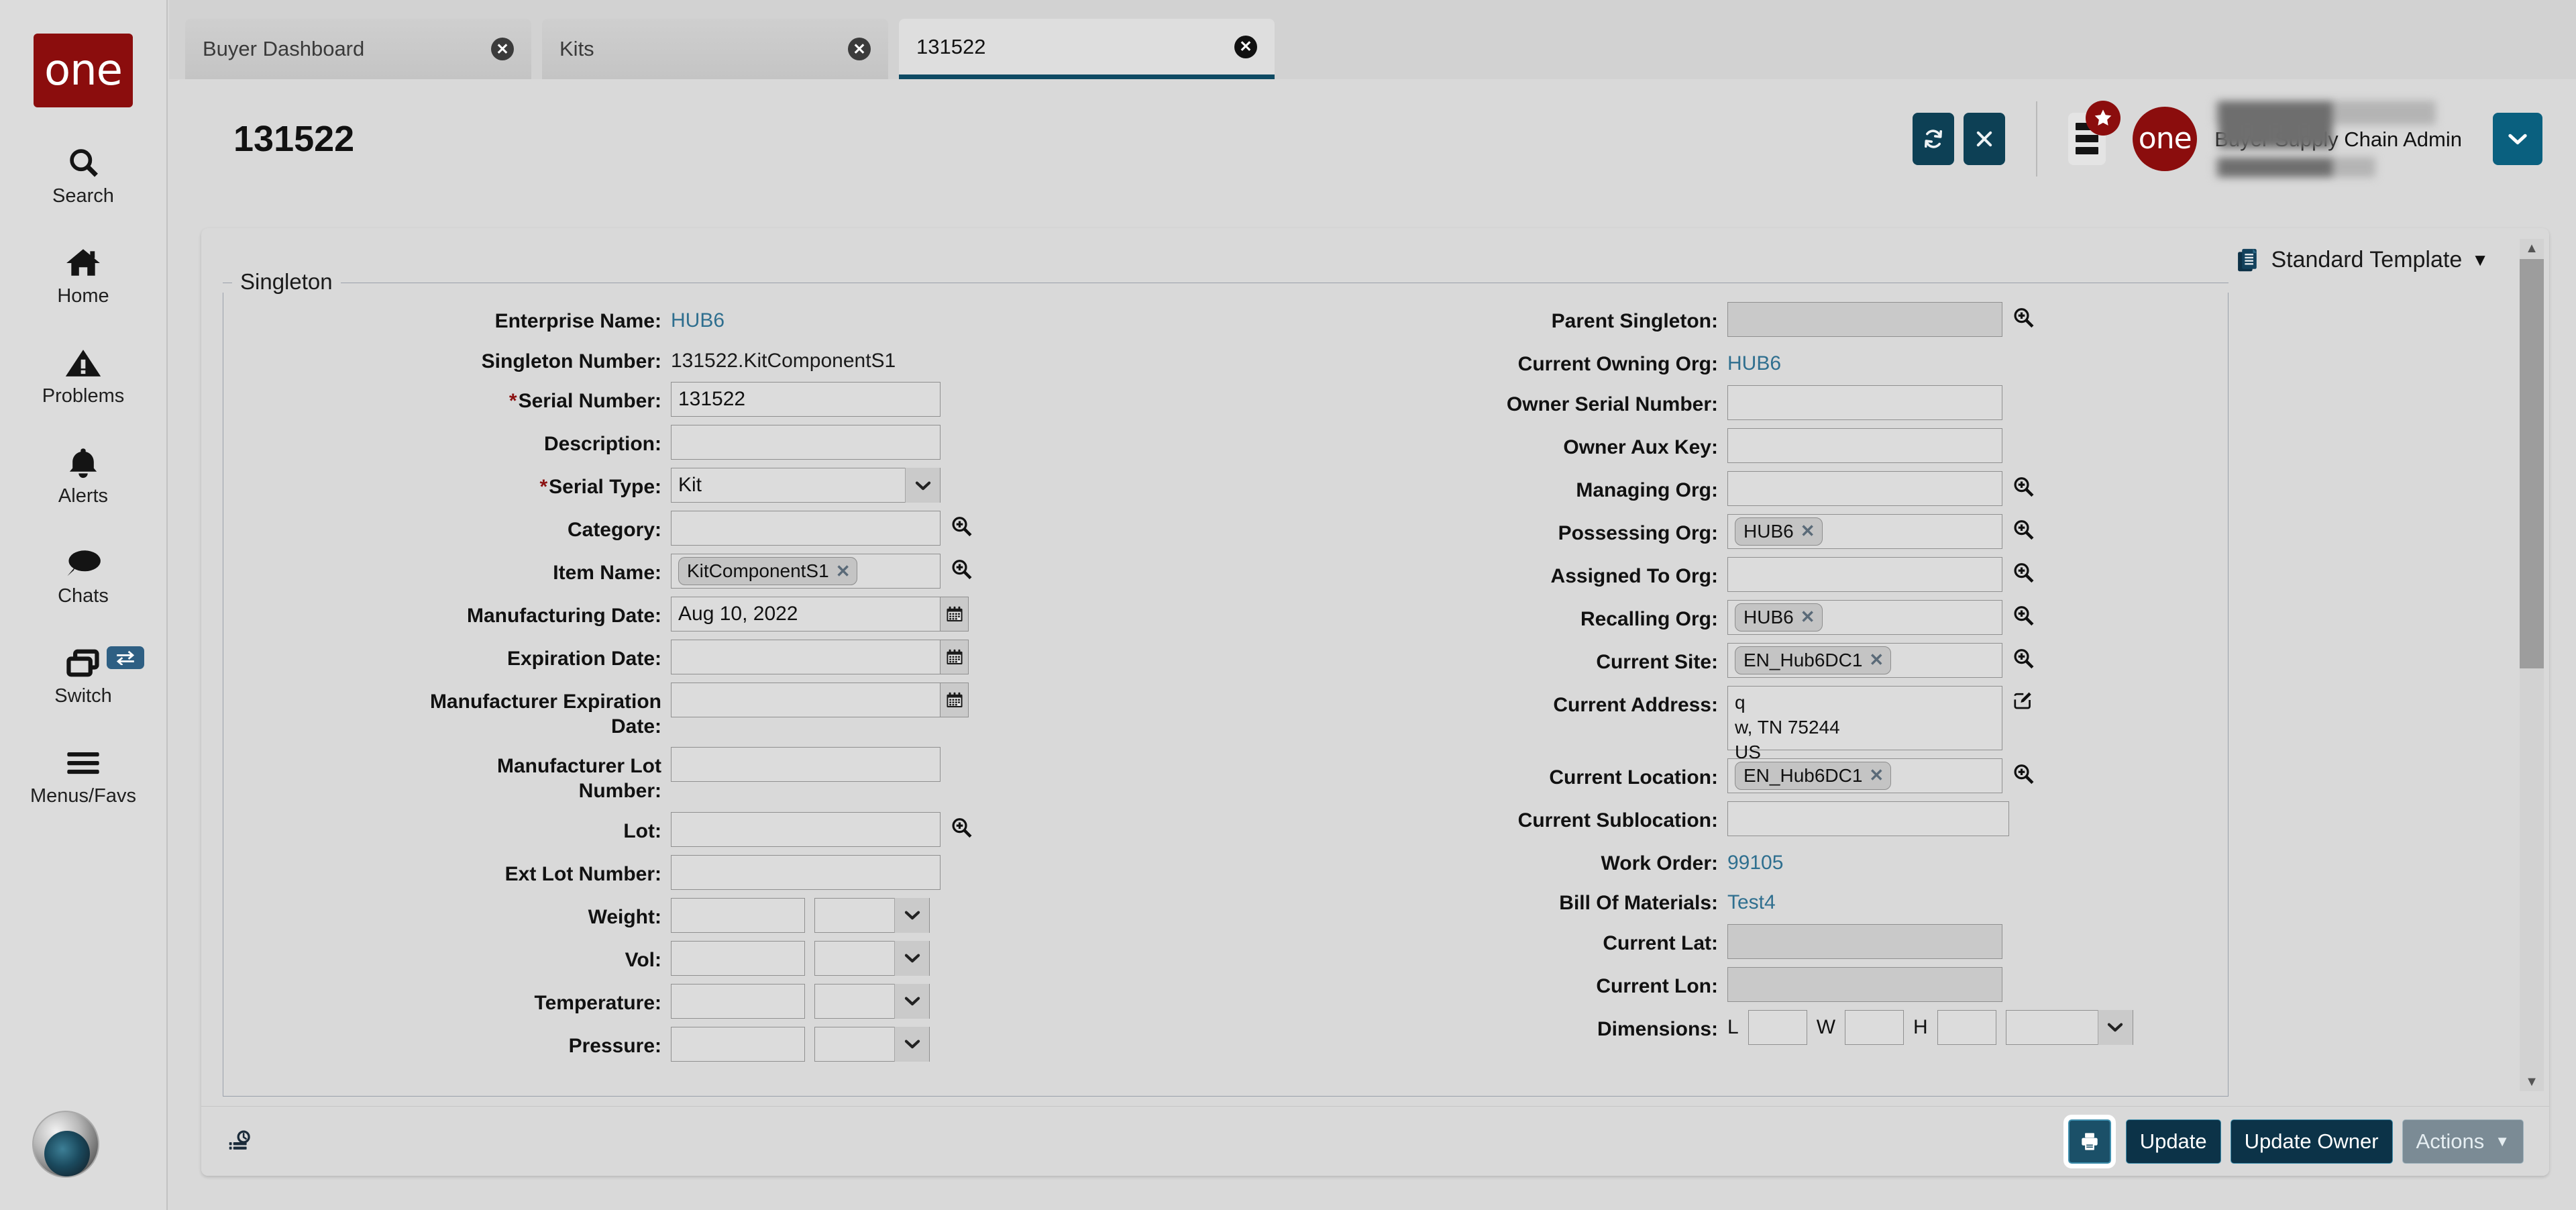  I want to click on edit-pencil-icon, so click(2022, 699).